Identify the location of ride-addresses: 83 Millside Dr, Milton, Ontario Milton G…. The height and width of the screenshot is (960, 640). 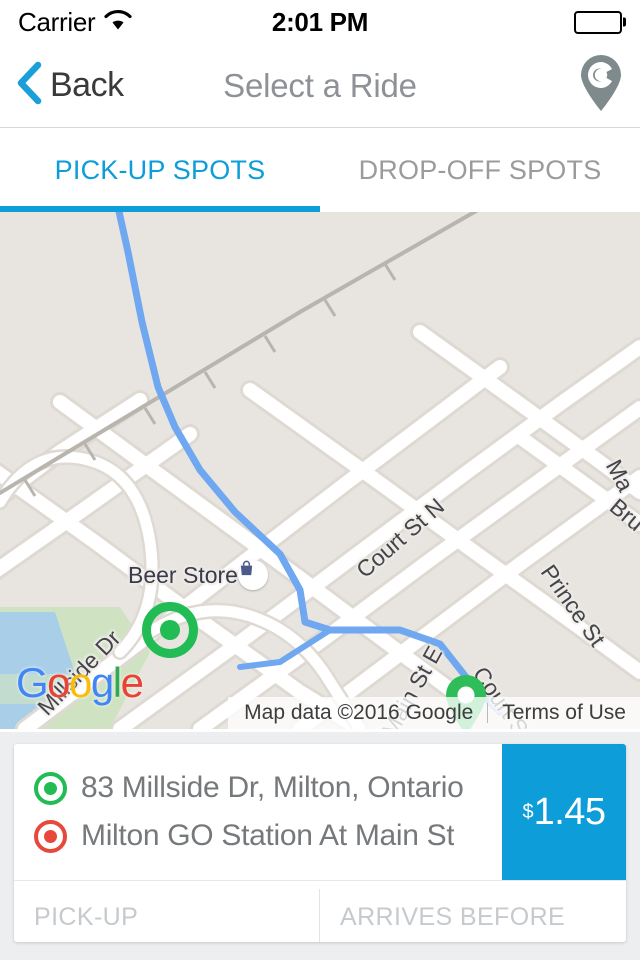
(258, 812).